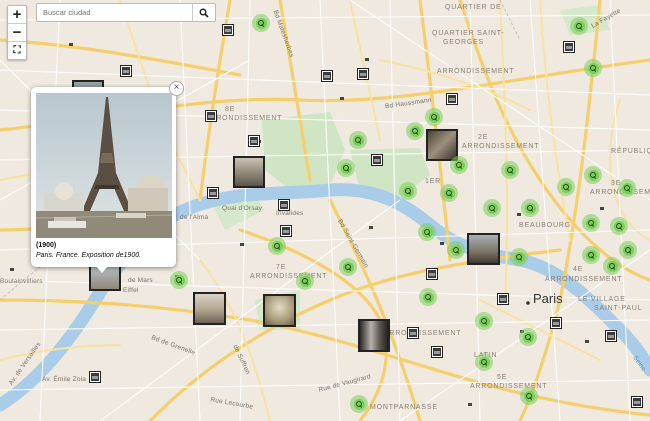  I want to click on popup-date: (1900), so click(46, 245).